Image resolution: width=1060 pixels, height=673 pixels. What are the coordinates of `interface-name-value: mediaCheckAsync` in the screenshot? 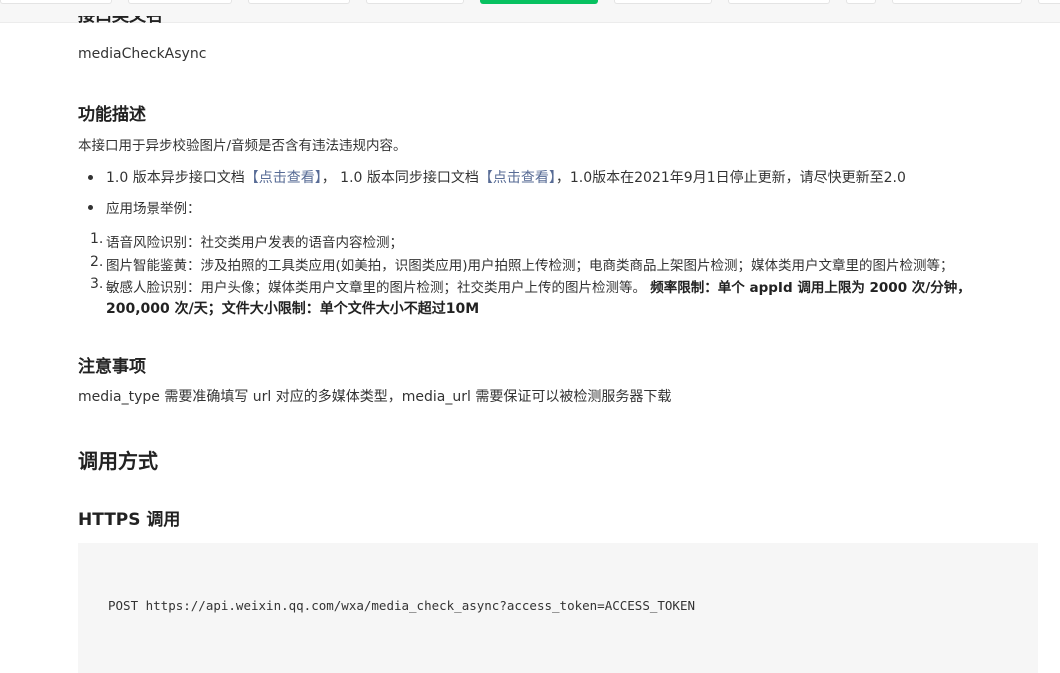 It's located at (142, 54).